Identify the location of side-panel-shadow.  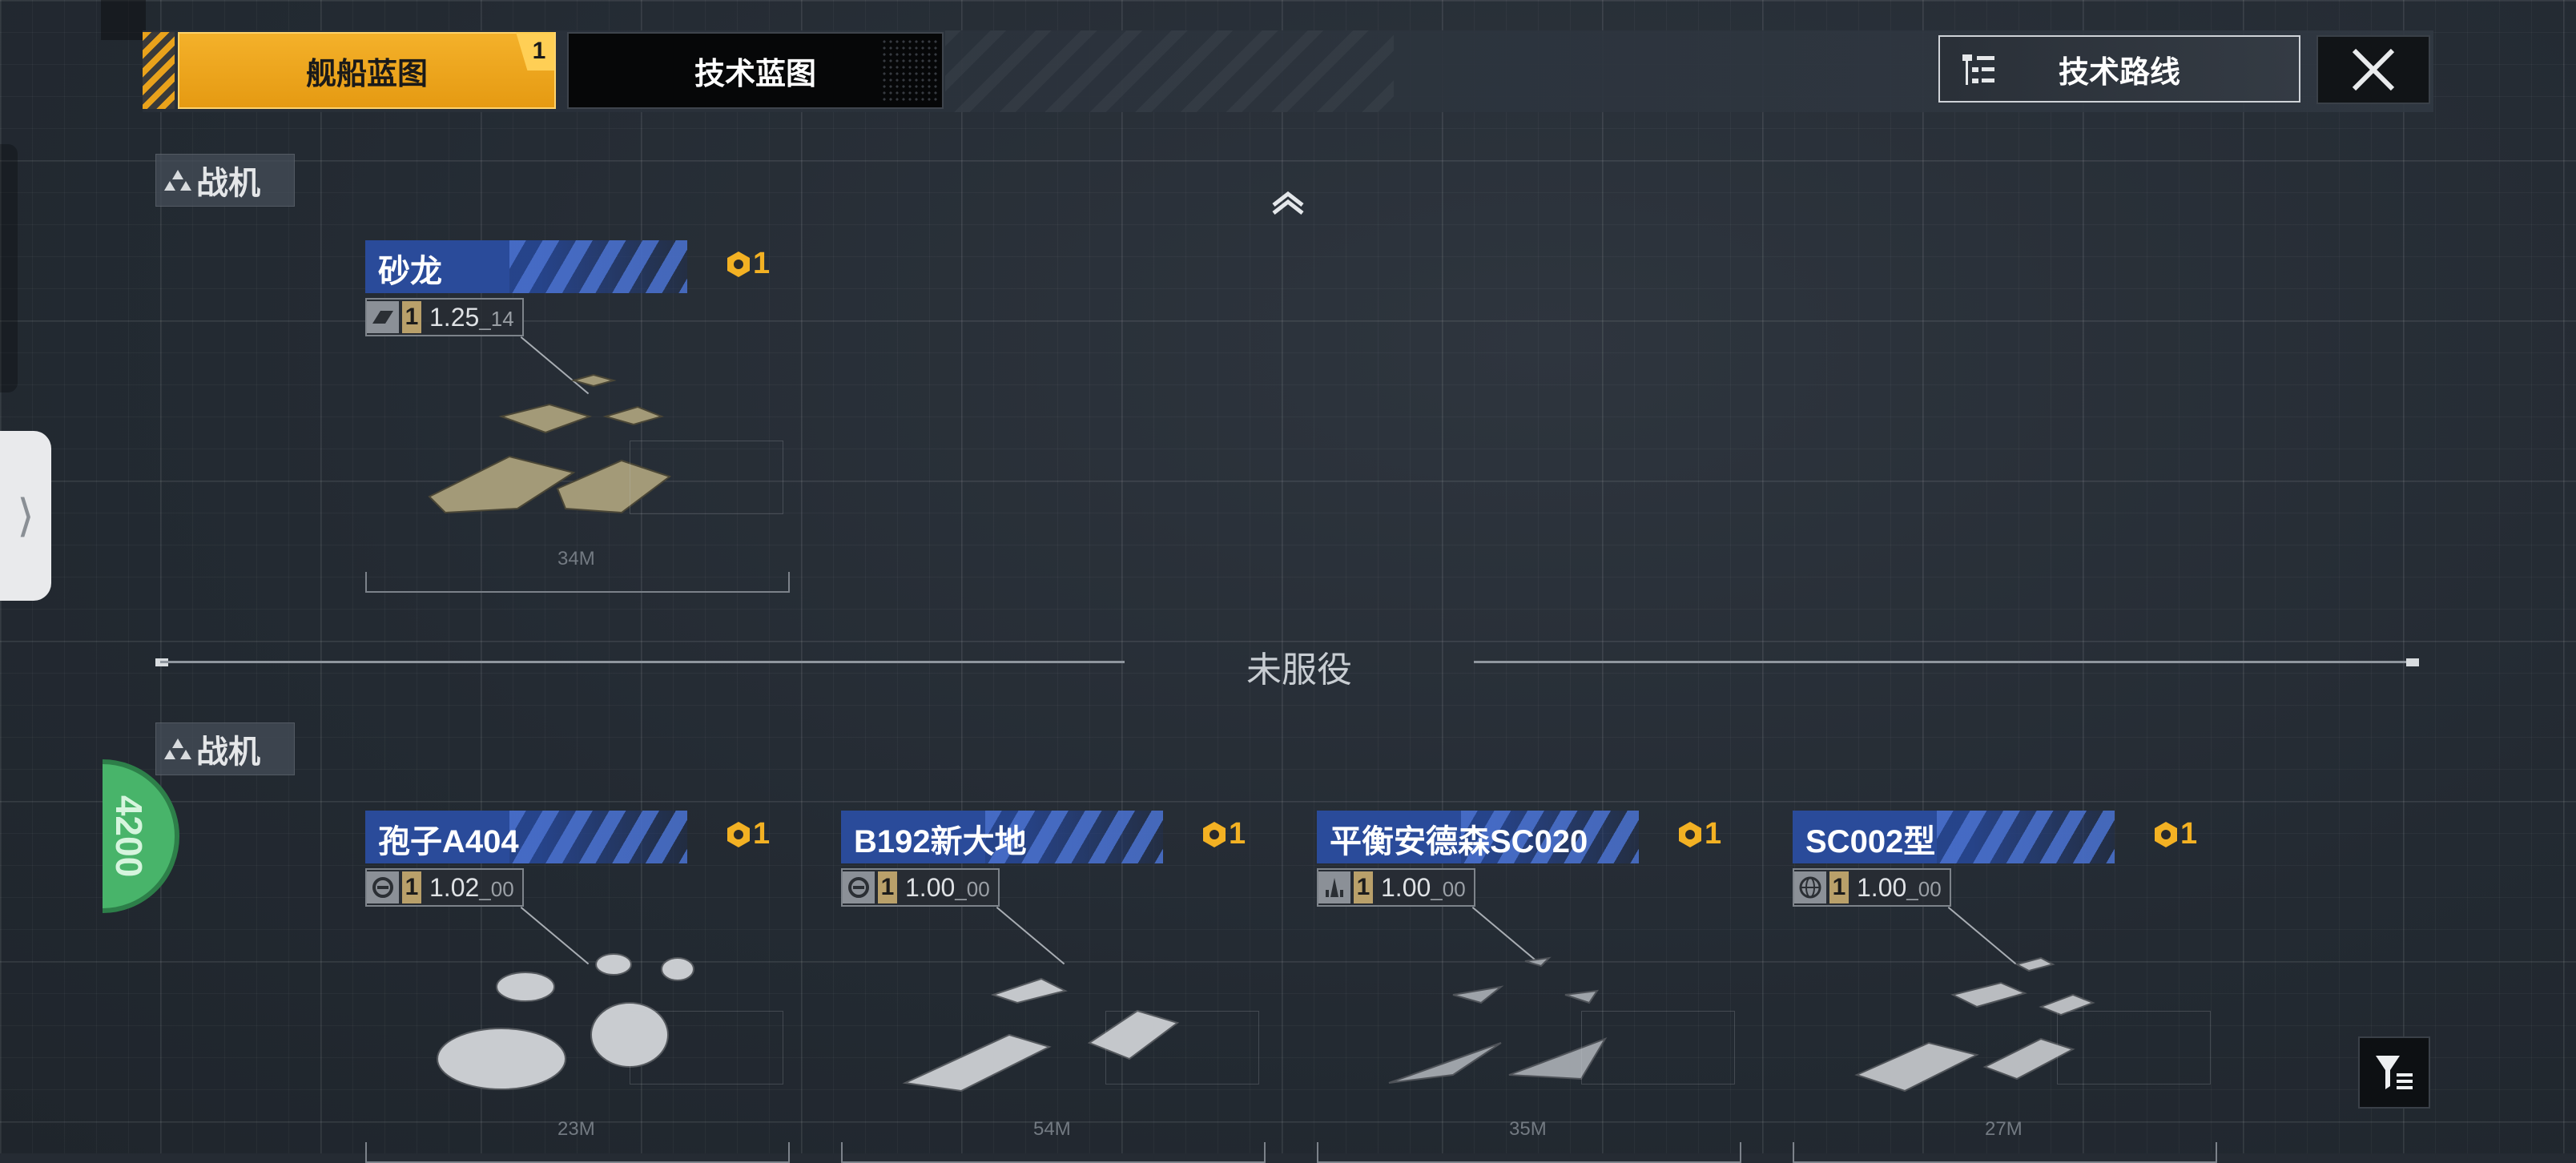
(9, 268).